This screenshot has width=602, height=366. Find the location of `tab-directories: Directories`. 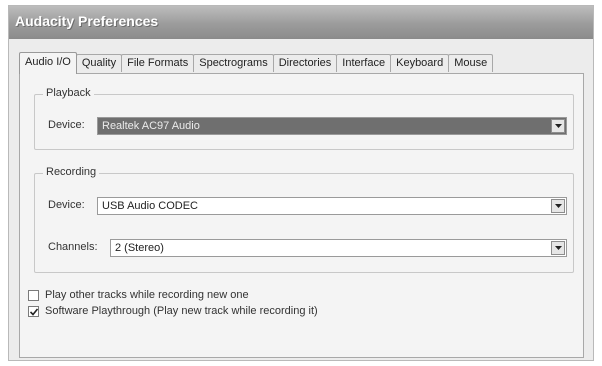

tab-directories: Directories is located at coordinates (305, 63).